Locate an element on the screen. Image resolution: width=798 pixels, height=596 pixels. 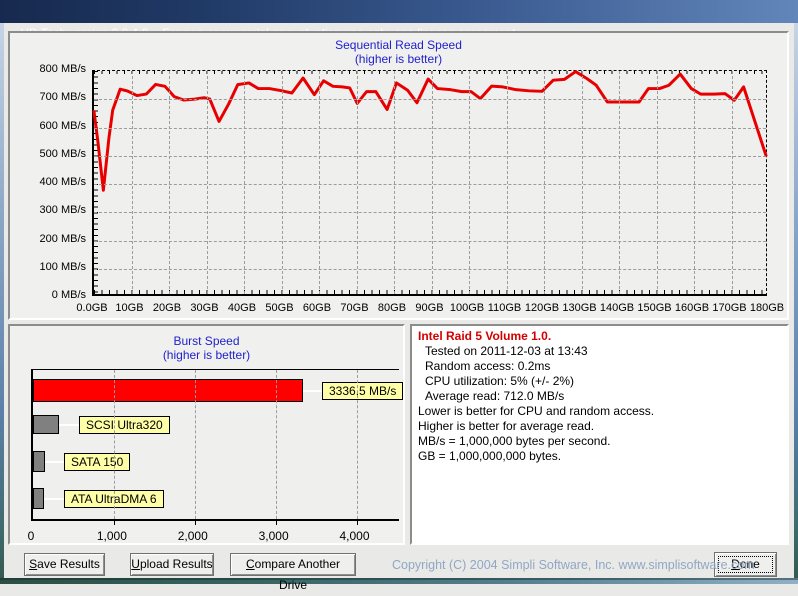
seq-x-tick-180: 180GB is located at coordinates (767, 308).